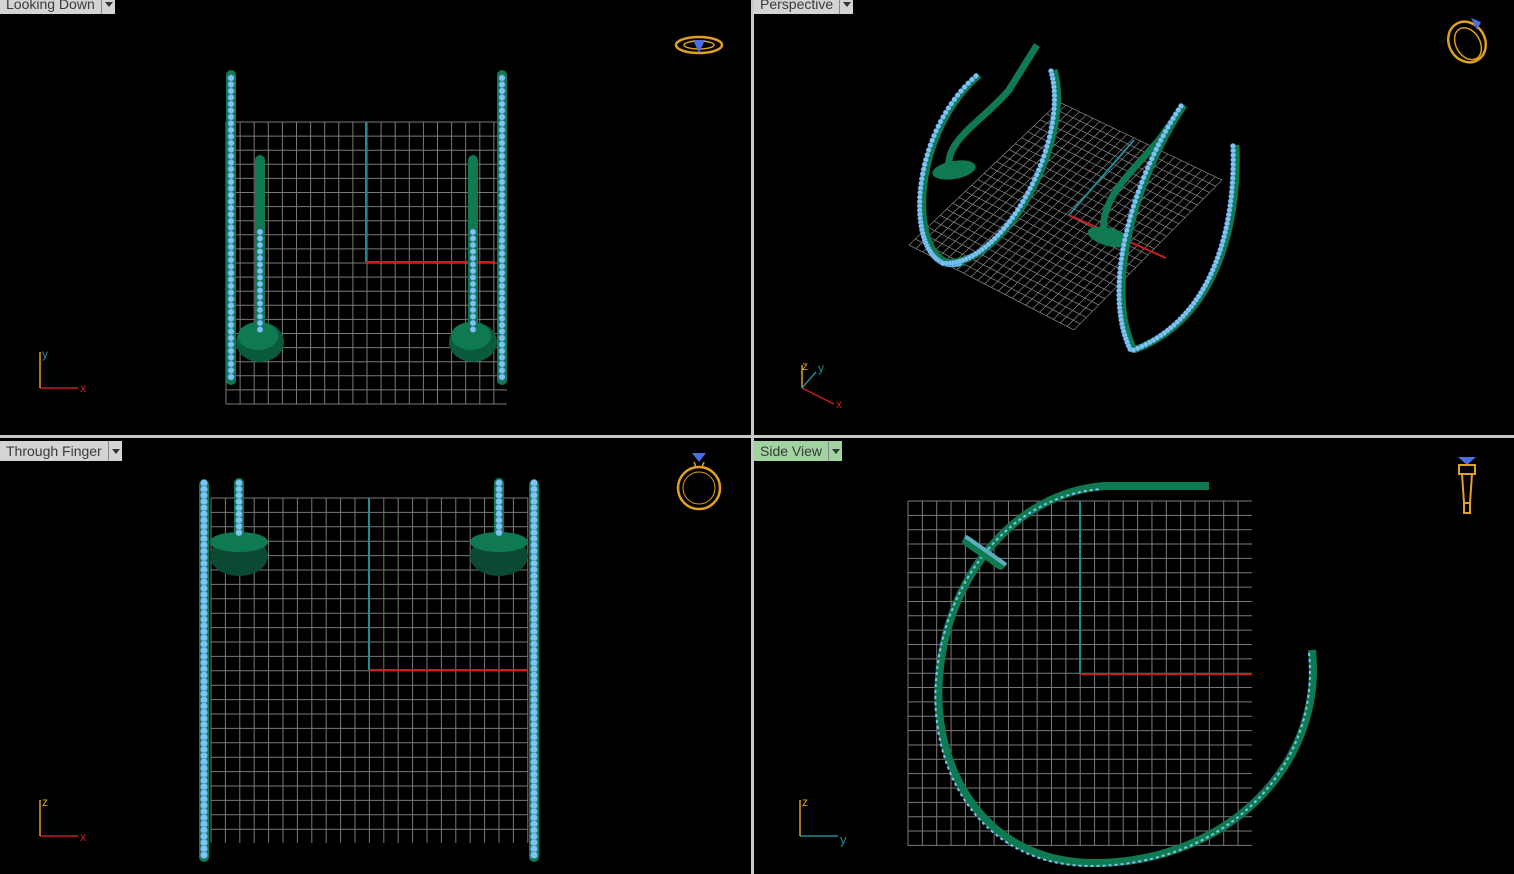  What do you see at coordinates (757, 436) in the screenshot?
I see `viewport-splitter-horizontal` at bounding box center [757, 436].